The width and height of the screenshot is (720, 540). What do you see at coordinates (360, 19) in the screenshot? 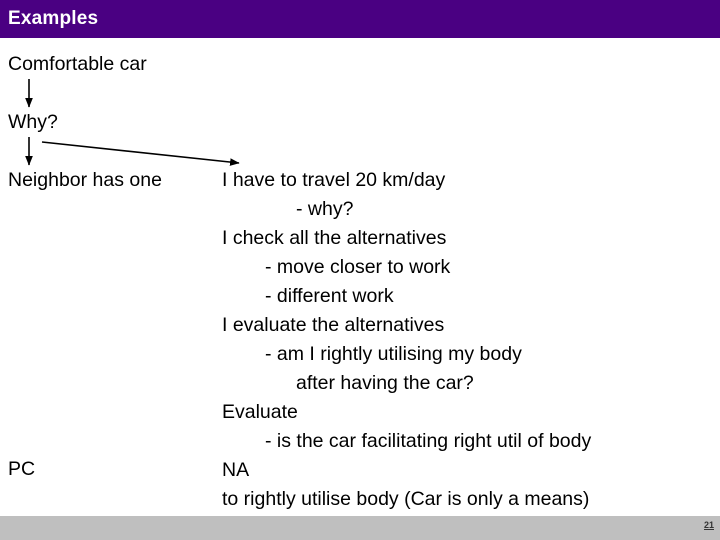
I see `title-banner: Examples` at bounding box center [360, 19].